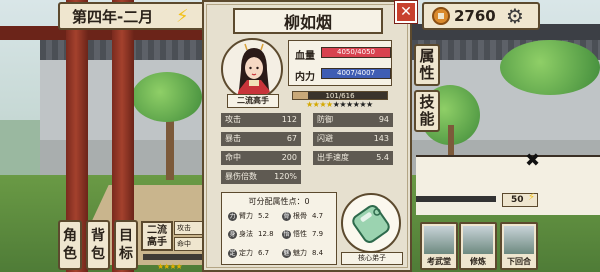  What do you see at coordinates (289, 157) in the screenshot?
I see `stat-value: 200` at bounding box center [289, 157].